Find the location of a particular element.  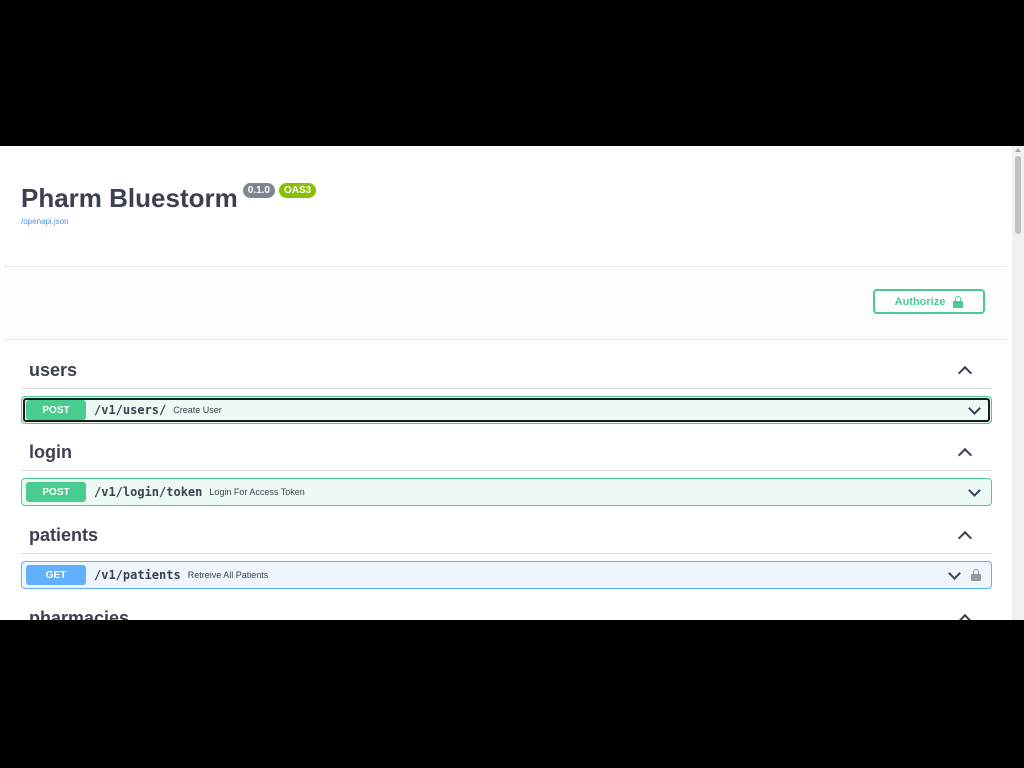

operation-path: /v1/login/token is located at coordinates (148, 492).